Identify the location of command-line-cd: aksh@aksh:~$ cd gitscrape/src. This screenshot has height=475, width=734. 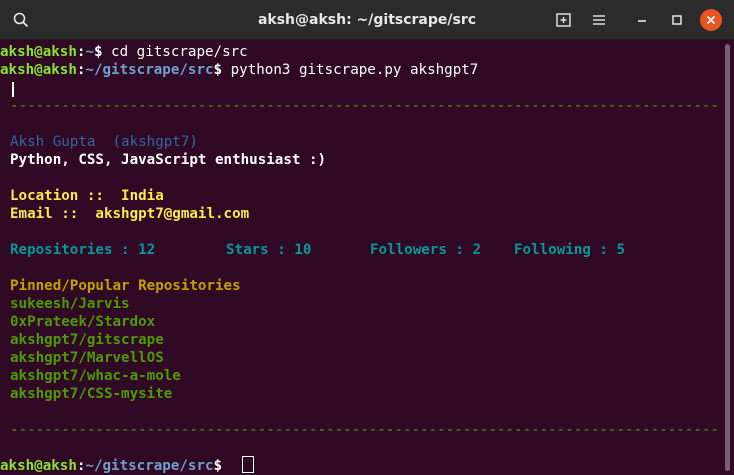
(124, 52).